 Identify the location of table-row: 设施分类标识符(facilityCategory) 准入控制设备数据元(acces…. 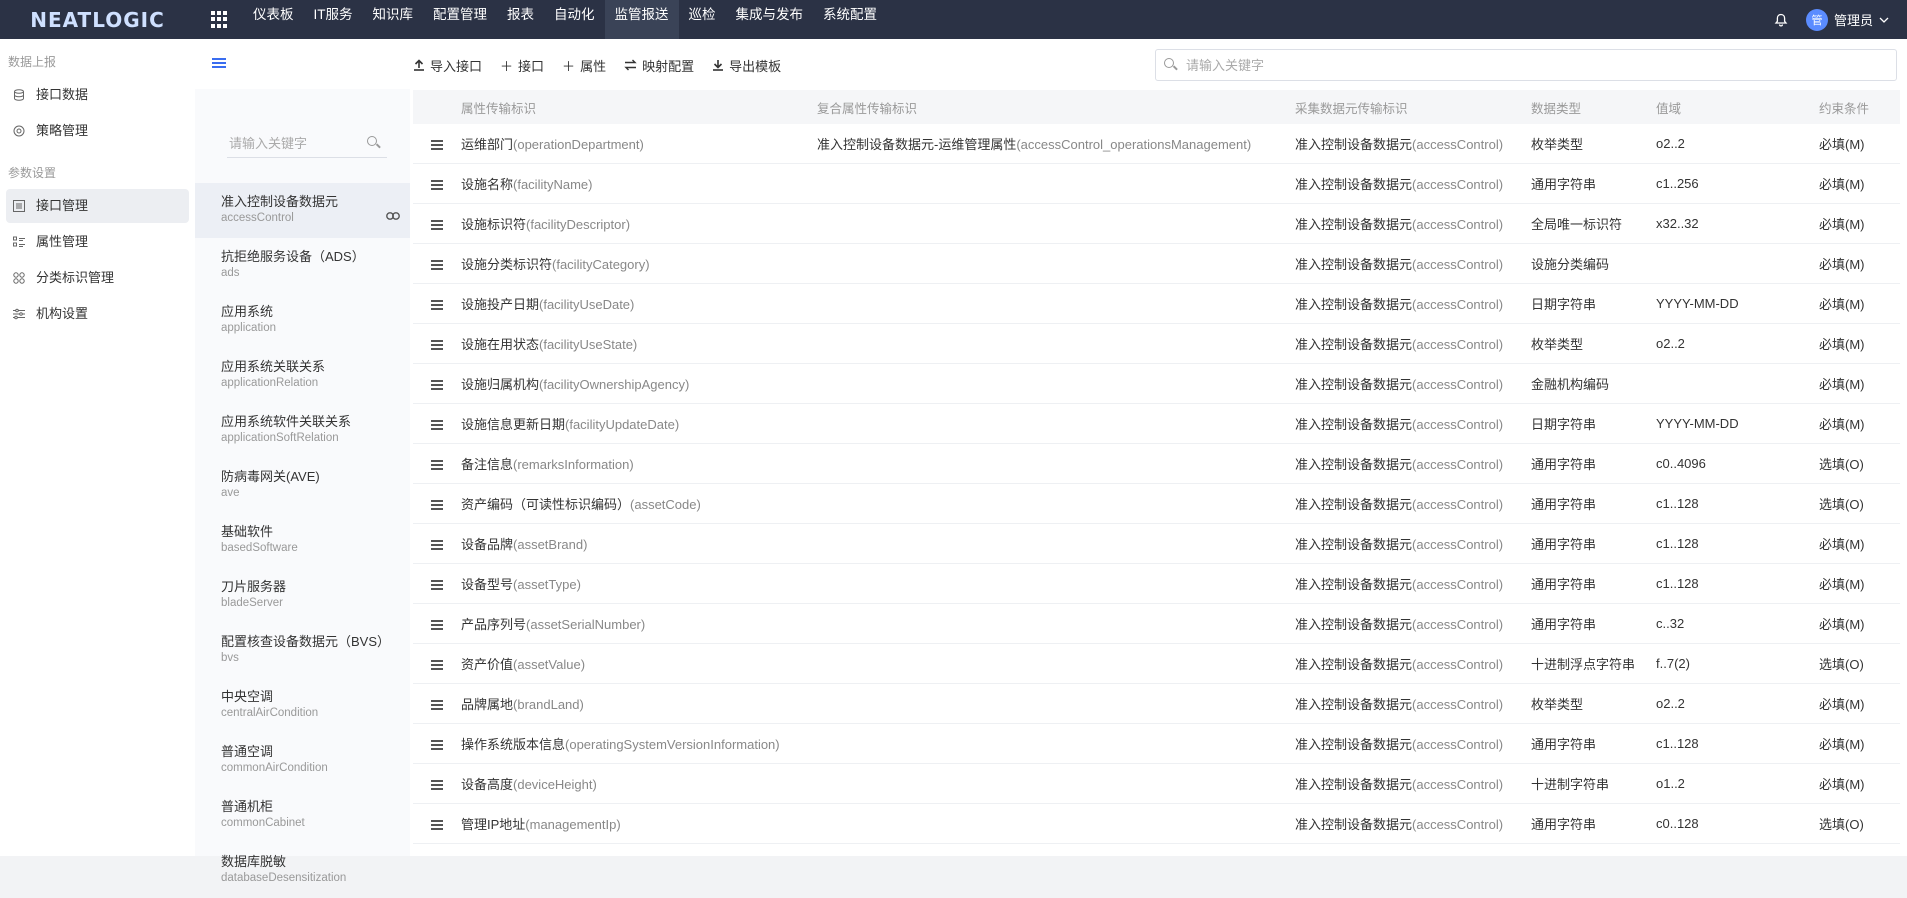
(1156, 263).